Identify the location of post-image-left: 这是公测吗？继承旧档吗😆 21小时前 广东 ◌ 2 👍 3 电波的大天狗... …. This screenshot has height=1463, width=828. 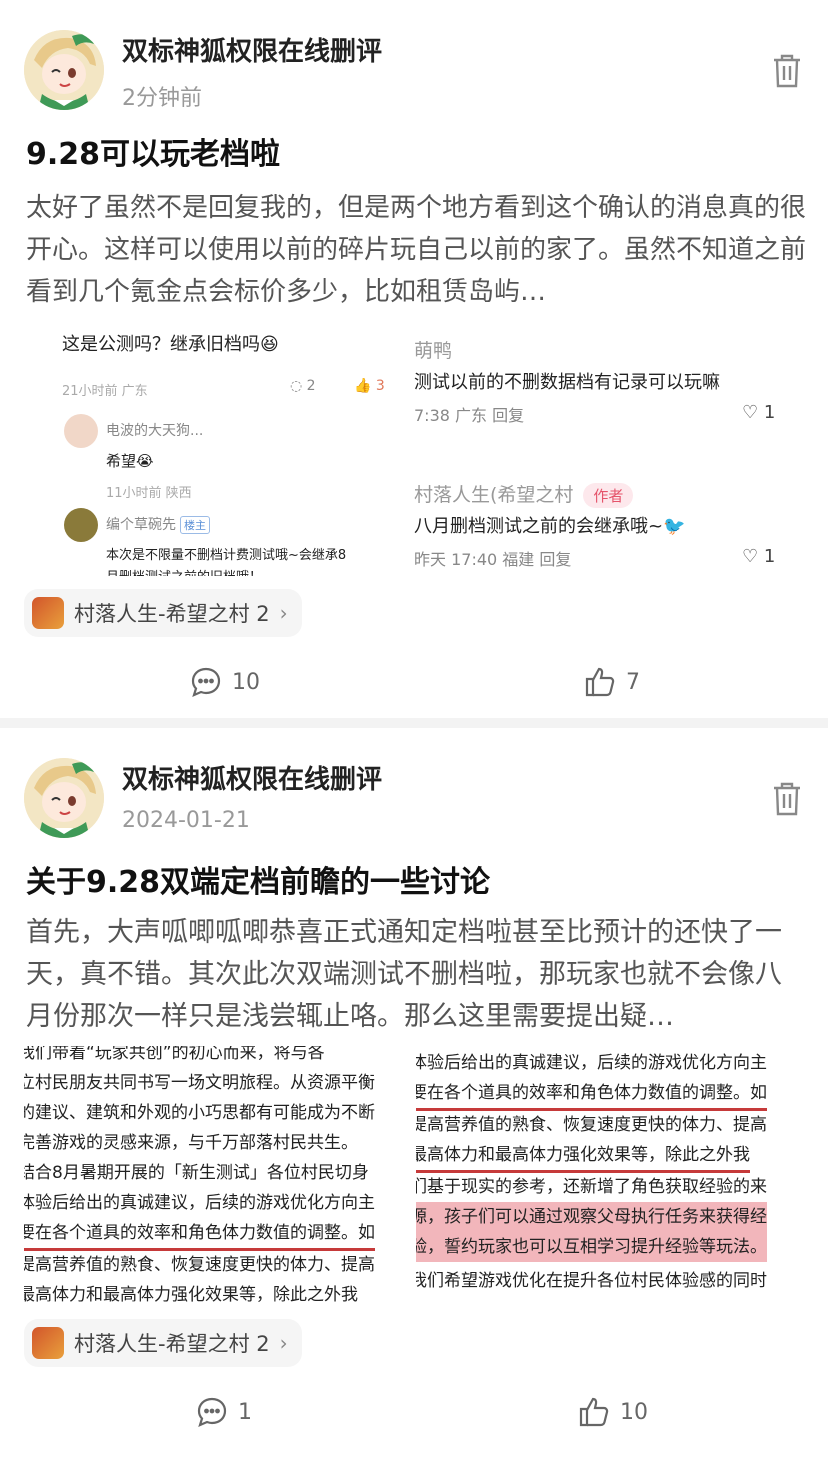
(220, 447).